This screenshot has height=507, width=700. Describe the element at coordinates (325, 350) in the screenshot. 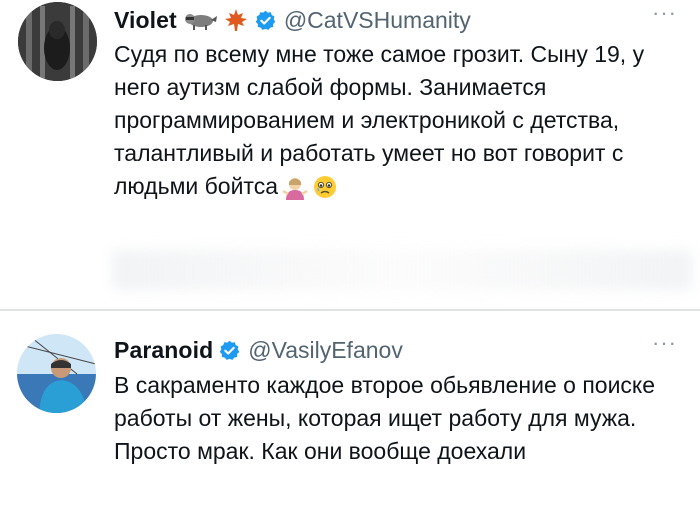

I see `user-handle: @VasilyEfanov` at that location.